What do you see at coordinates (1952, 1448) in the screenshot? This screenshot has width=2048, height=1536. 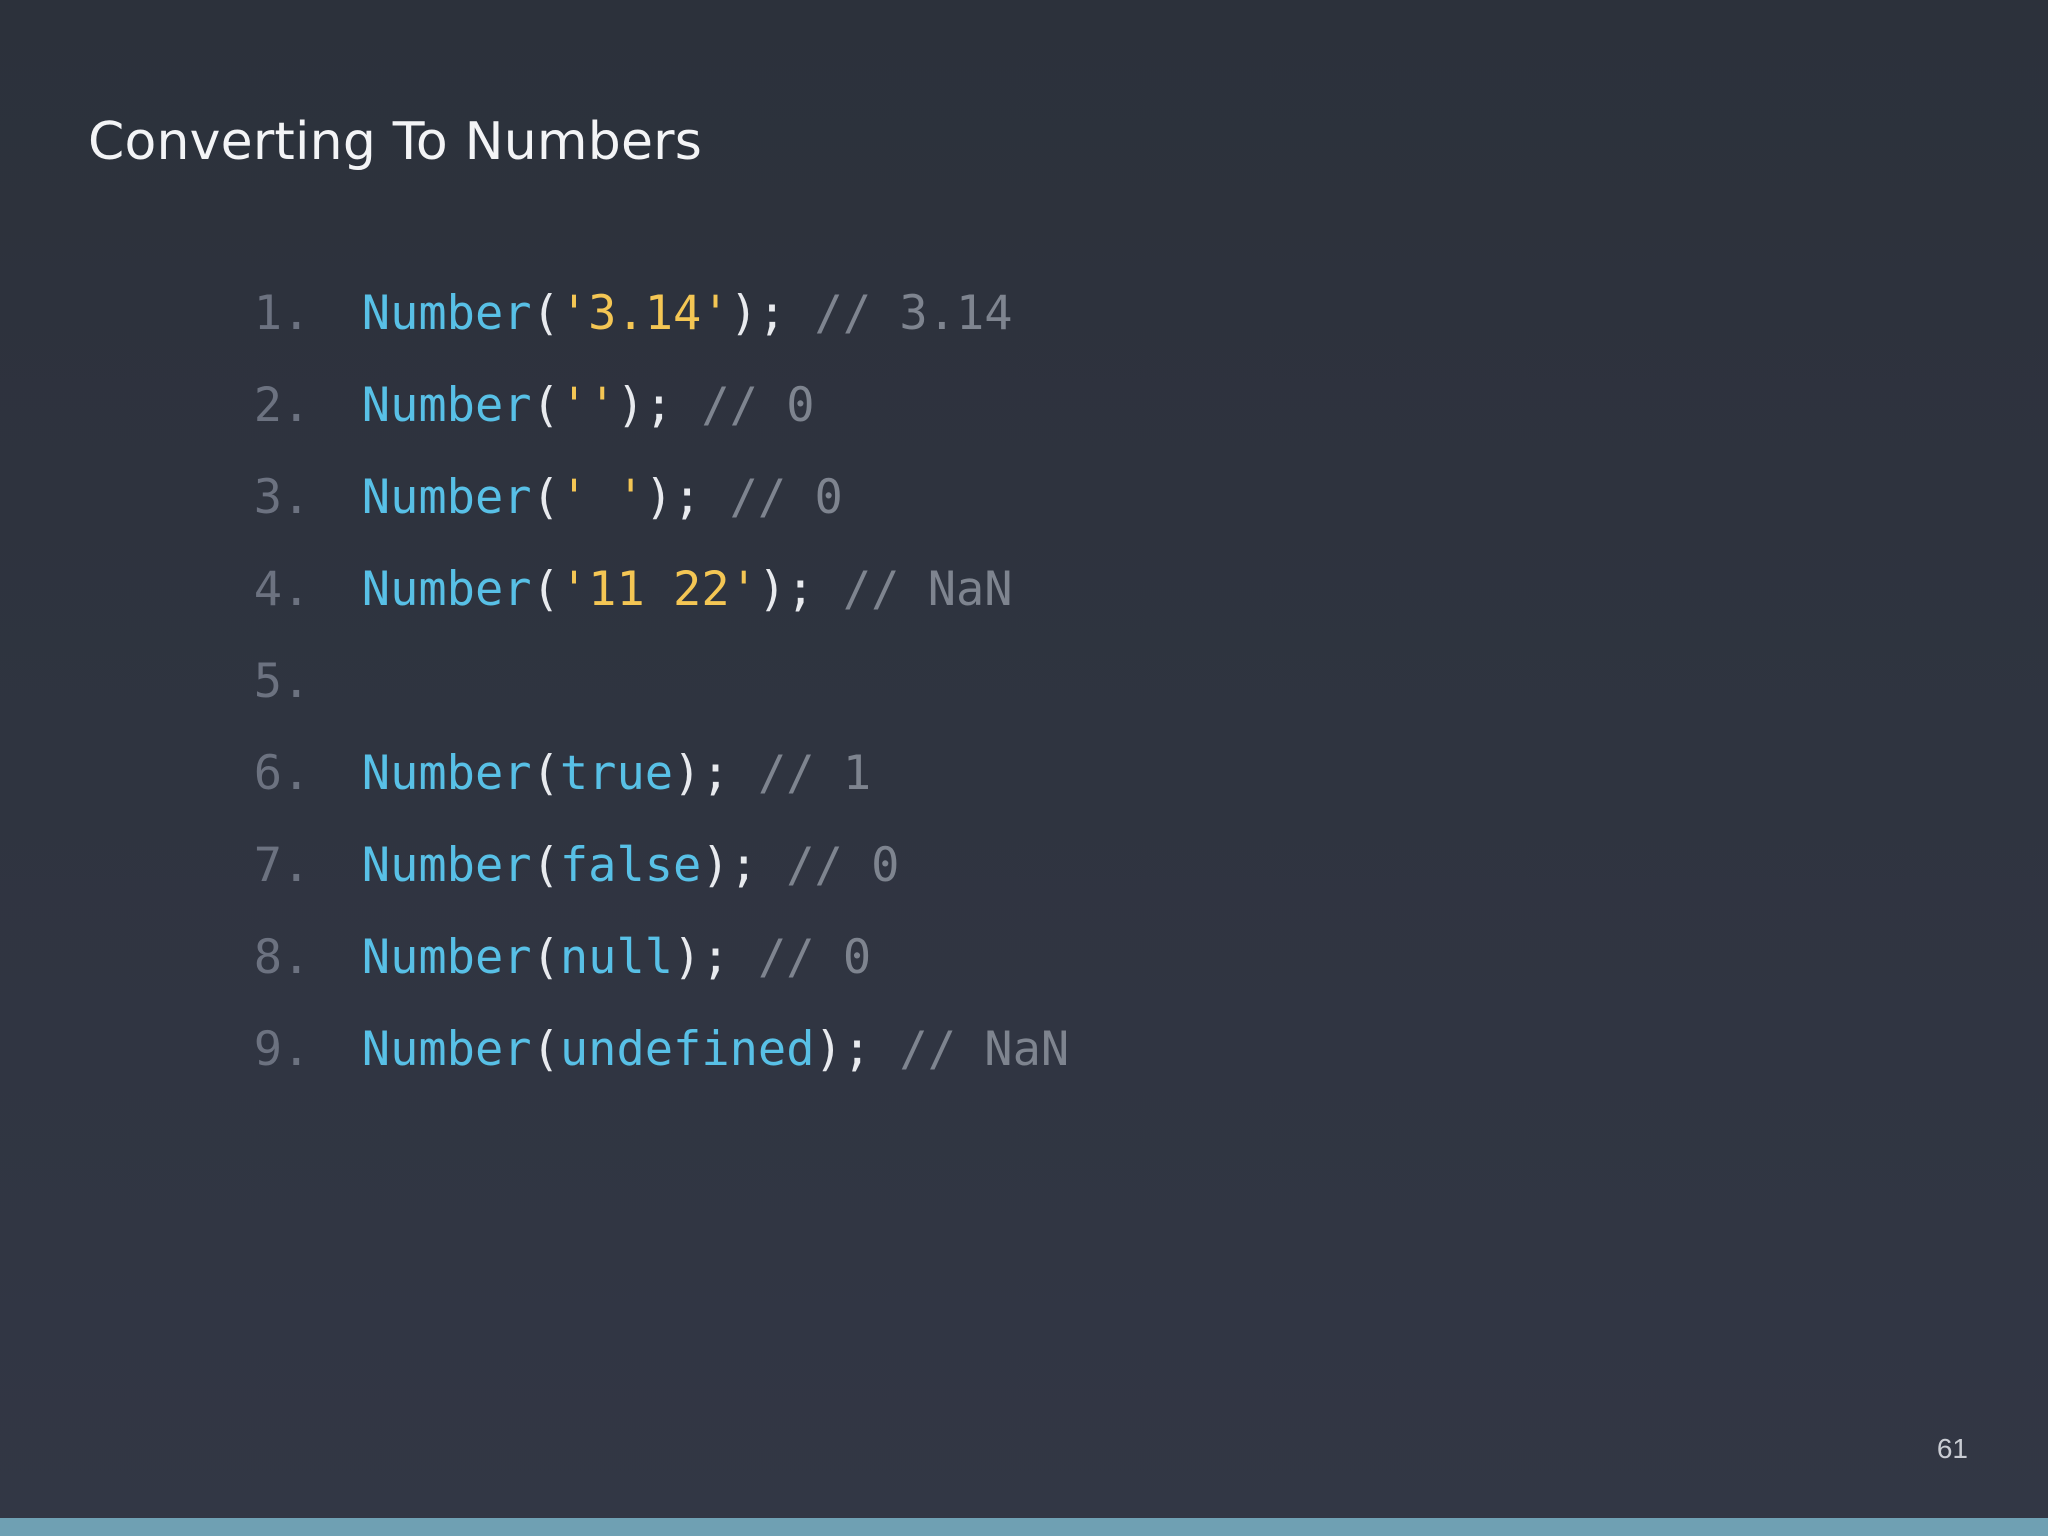 I see `page-number: 61` at bounding box center [1952, 1448].